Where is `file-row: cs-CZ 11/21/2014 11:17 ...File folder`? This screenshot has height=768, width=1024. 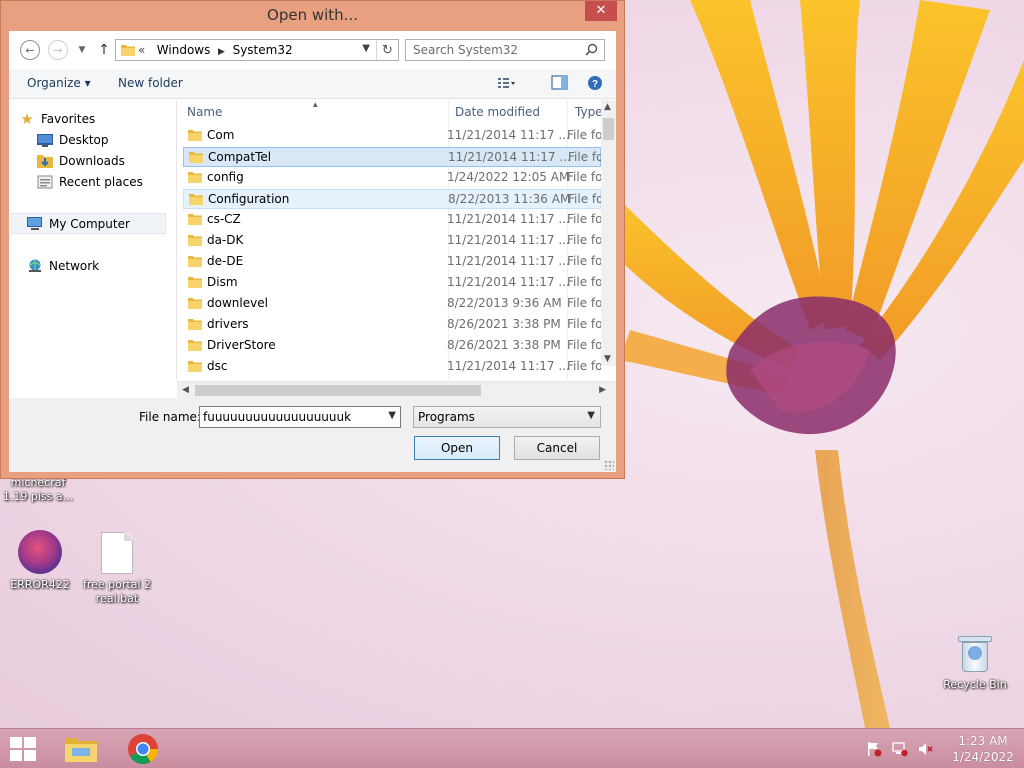 file-row: cs-CZ 11/21/2014 11:17 ...File folder is located at coordinates (392, 220).